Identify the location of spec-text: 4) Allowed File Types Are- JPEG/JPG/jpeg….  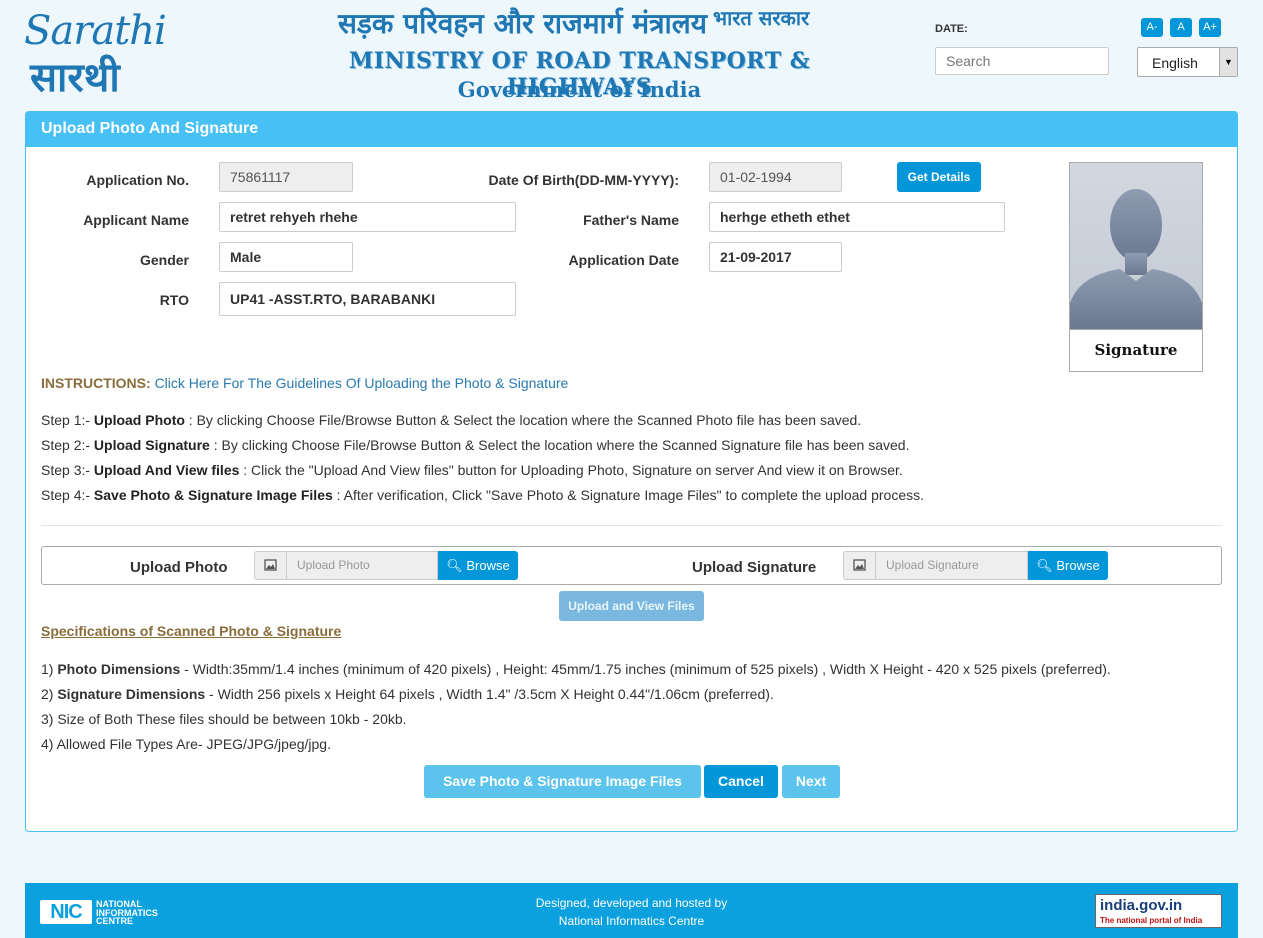
(186, 744).